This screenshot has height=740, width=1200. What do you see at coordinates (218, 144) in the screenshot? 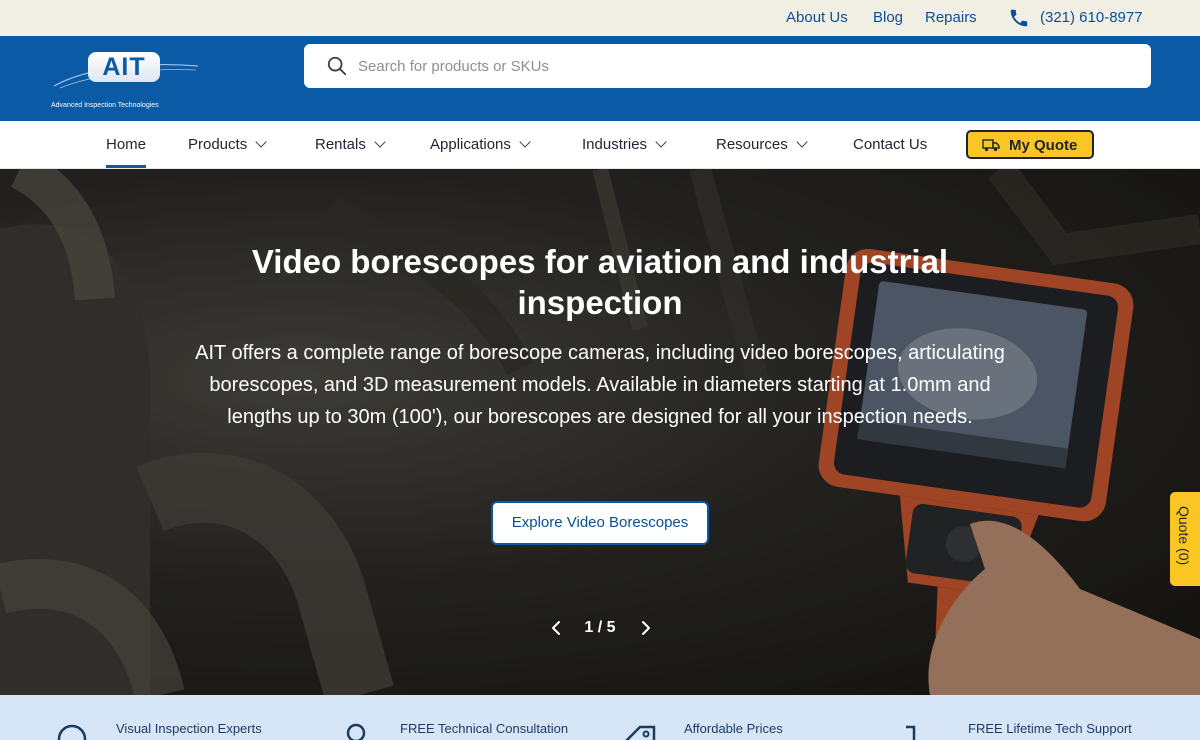
I see `nav-item-label: Products` at bounding box center [218, 144].